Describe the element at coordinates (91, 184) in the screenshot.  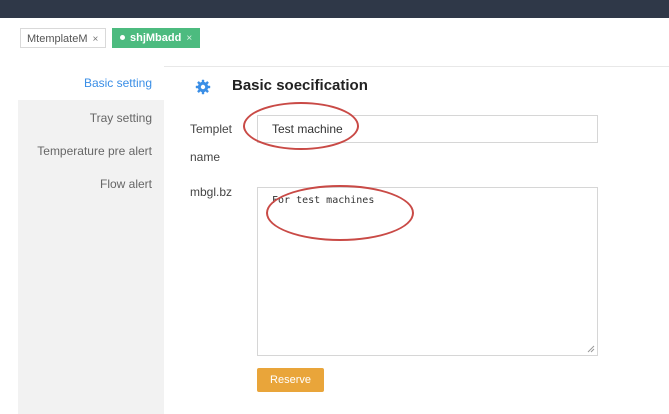
I see `sidebar-item-flow-alert: Flow alert` at that location.